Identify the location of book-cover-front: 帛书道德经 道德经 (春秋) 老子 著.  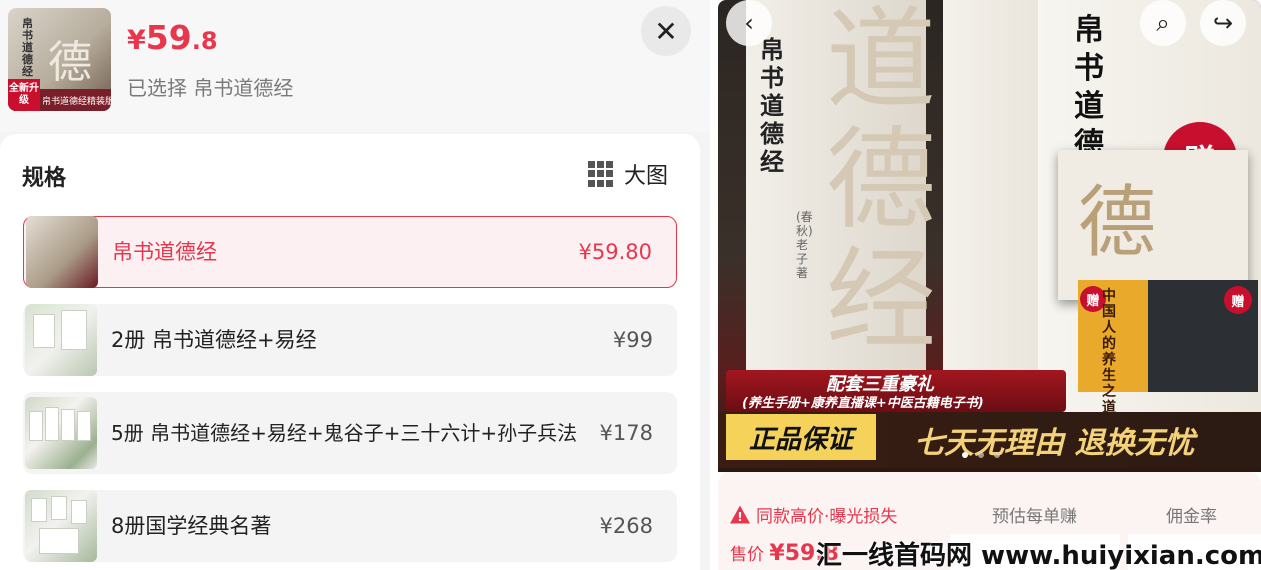
(841, 210).